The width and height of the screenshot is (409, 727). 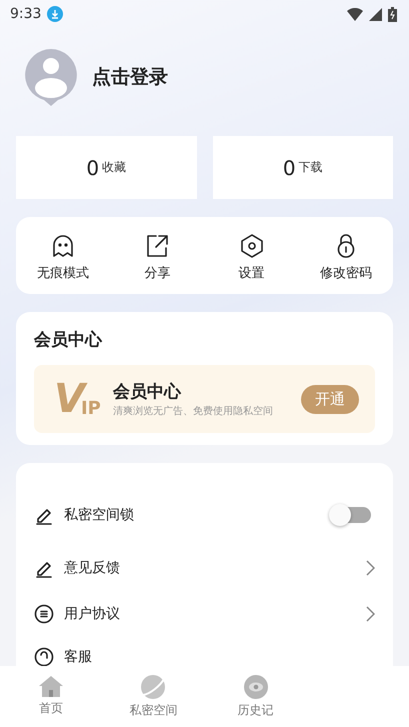 What do you see at coordinates (69, 340) in the screenshot?
I see `section-title: 会员中心` at bounding box center [69, 340].